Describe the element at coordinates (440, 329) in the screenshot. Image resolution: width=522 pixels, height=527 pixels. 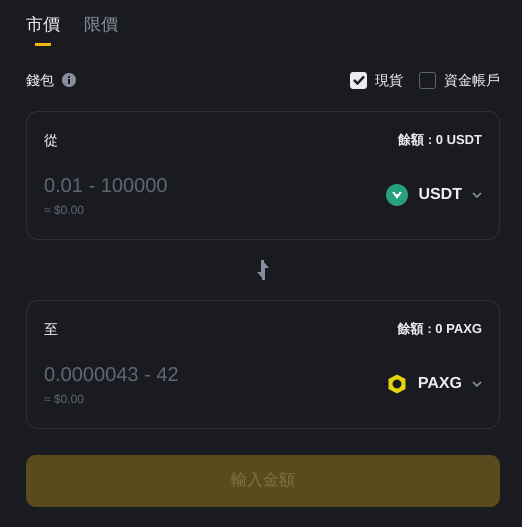
I see `balance-text: 餘額 : 0 PAXG` at that location.